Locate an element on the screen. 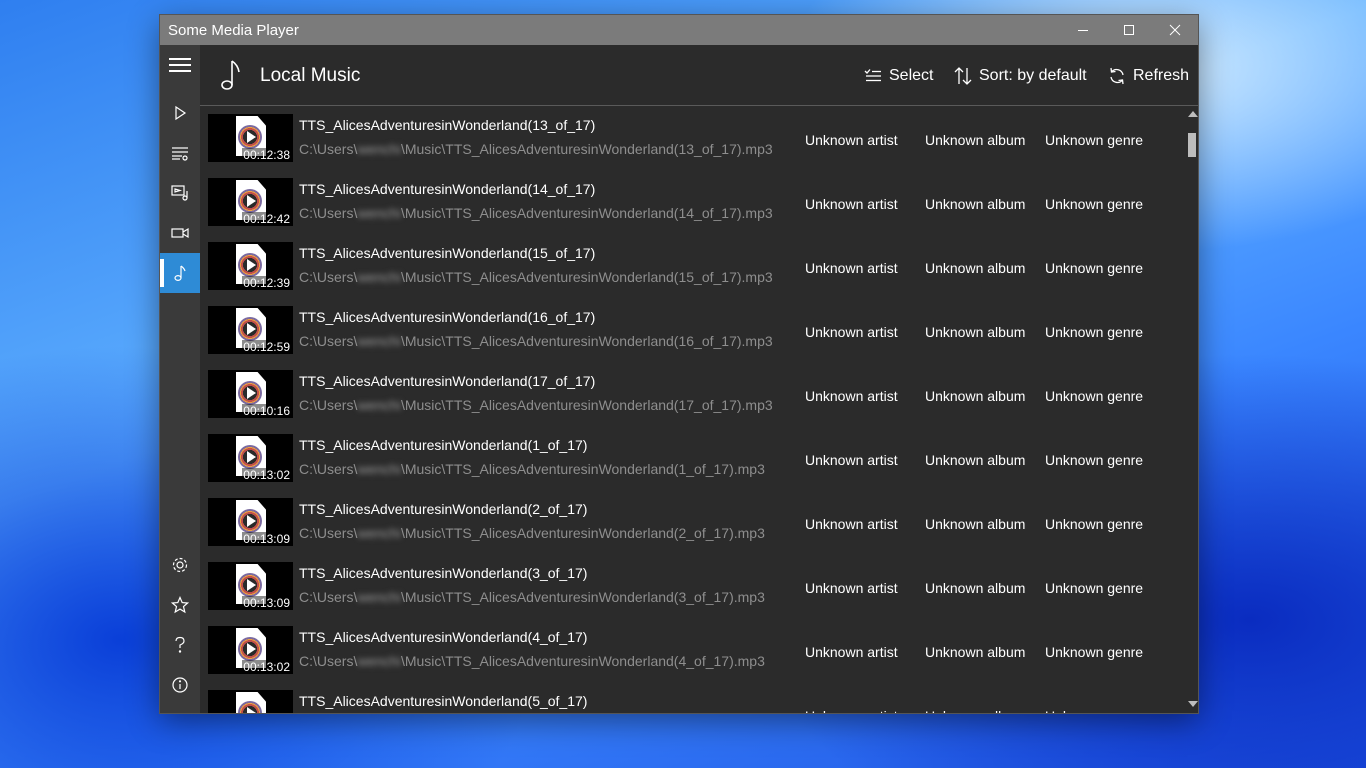 This screenshot has height=768, width=1366. track-thumbnail: 00:13:09 is located at coordinates (250, 586).